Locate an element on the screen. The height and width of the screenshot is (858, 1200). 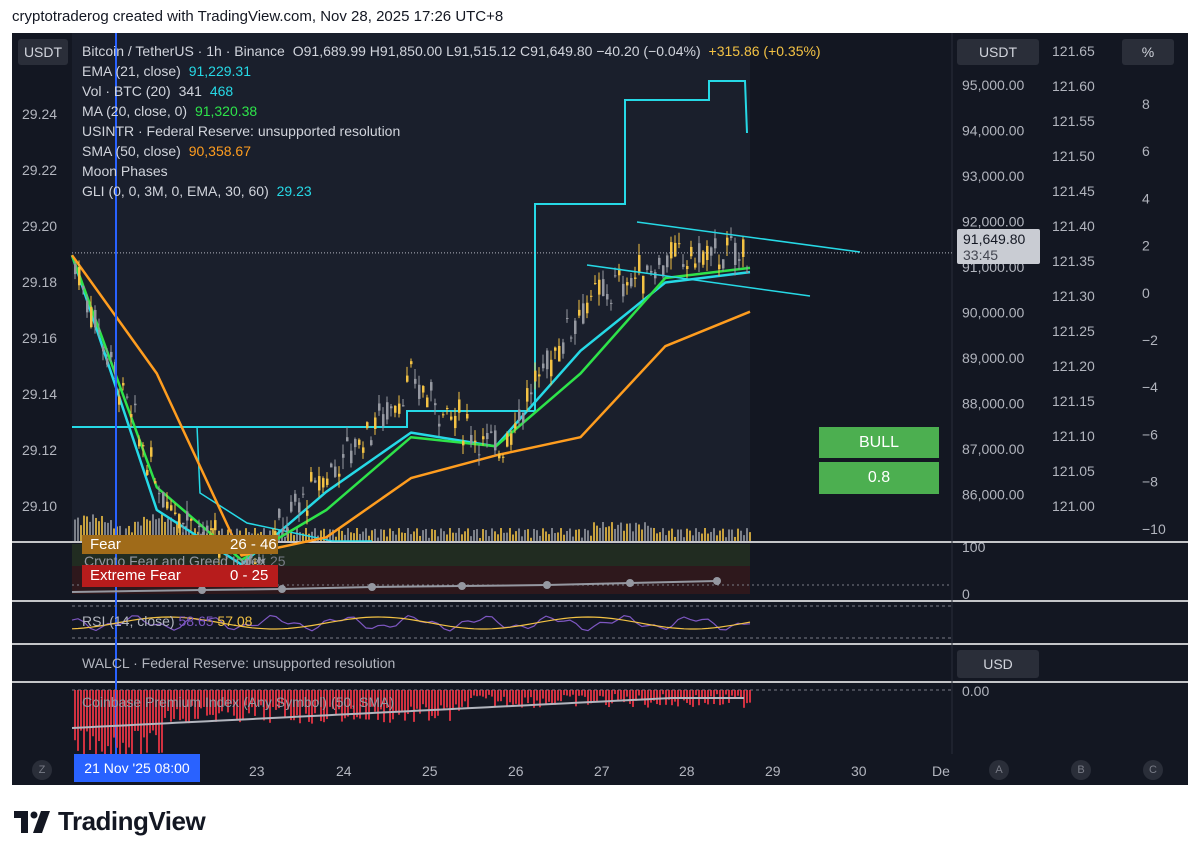
current-price: 91,649.80 is located at coordinates (994, 239).